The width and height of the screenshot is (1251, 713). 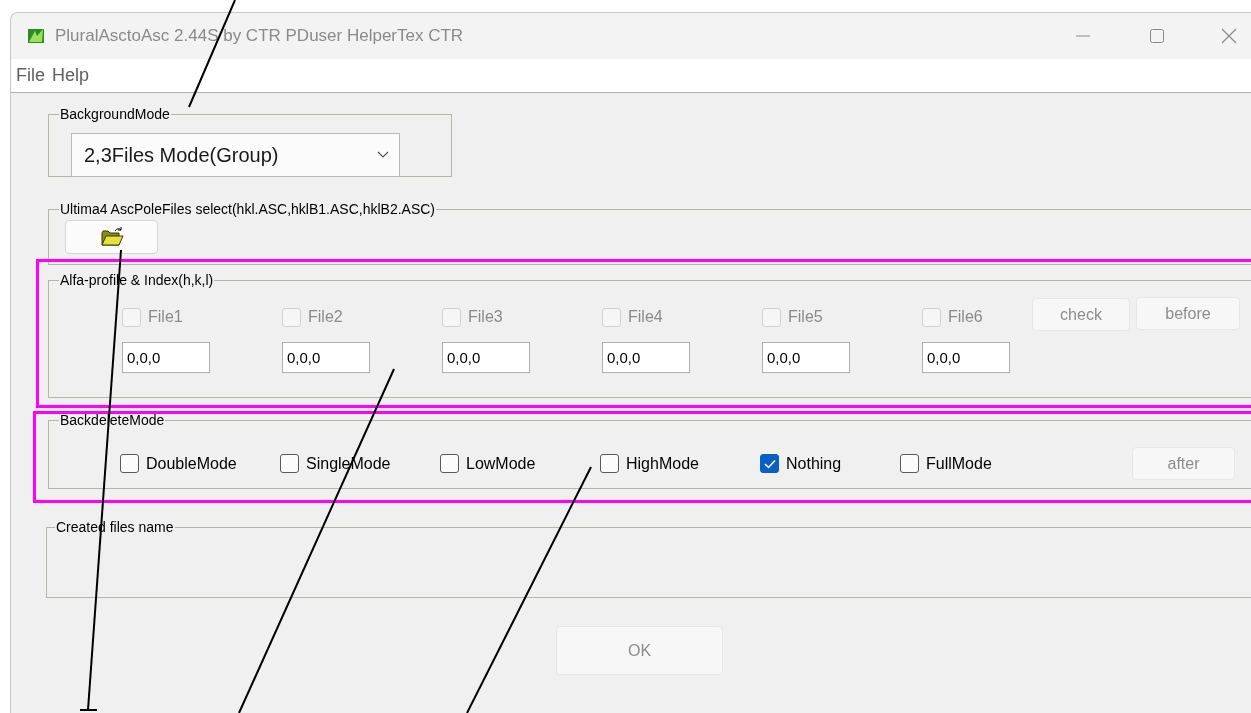 I want to click on check-icon, so click(x=769, y=463).